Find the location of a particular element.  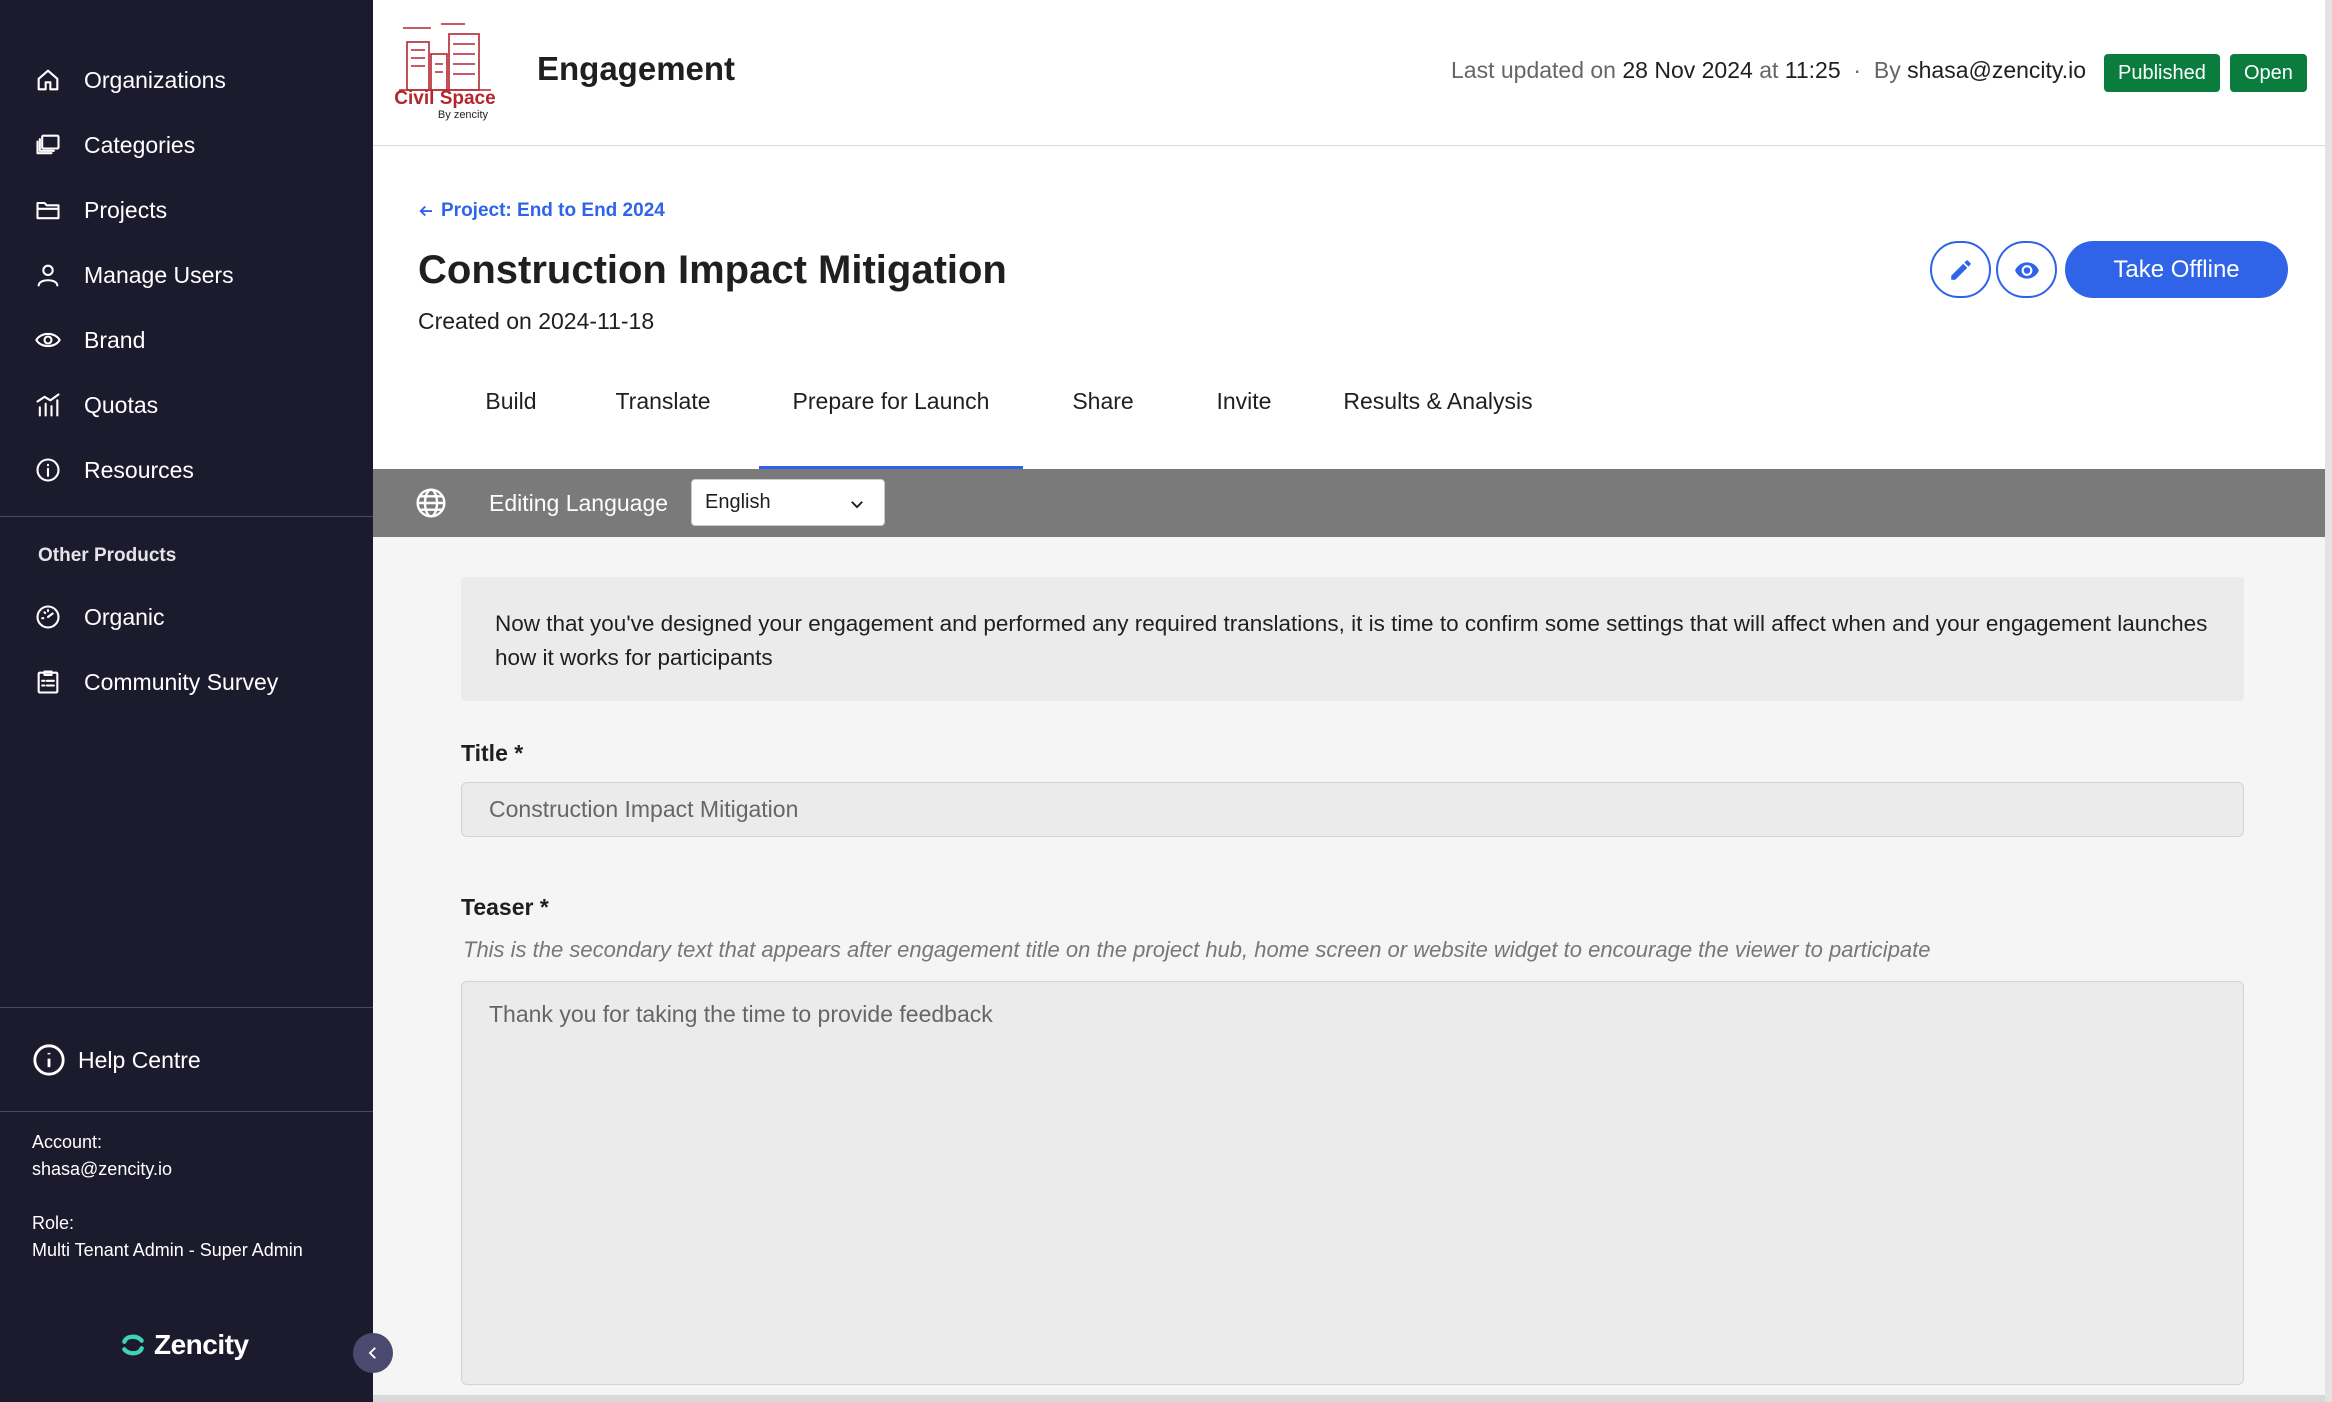

role-value: Multi Tenant Admin - Super Admin is located at coordinates (167, 1250).